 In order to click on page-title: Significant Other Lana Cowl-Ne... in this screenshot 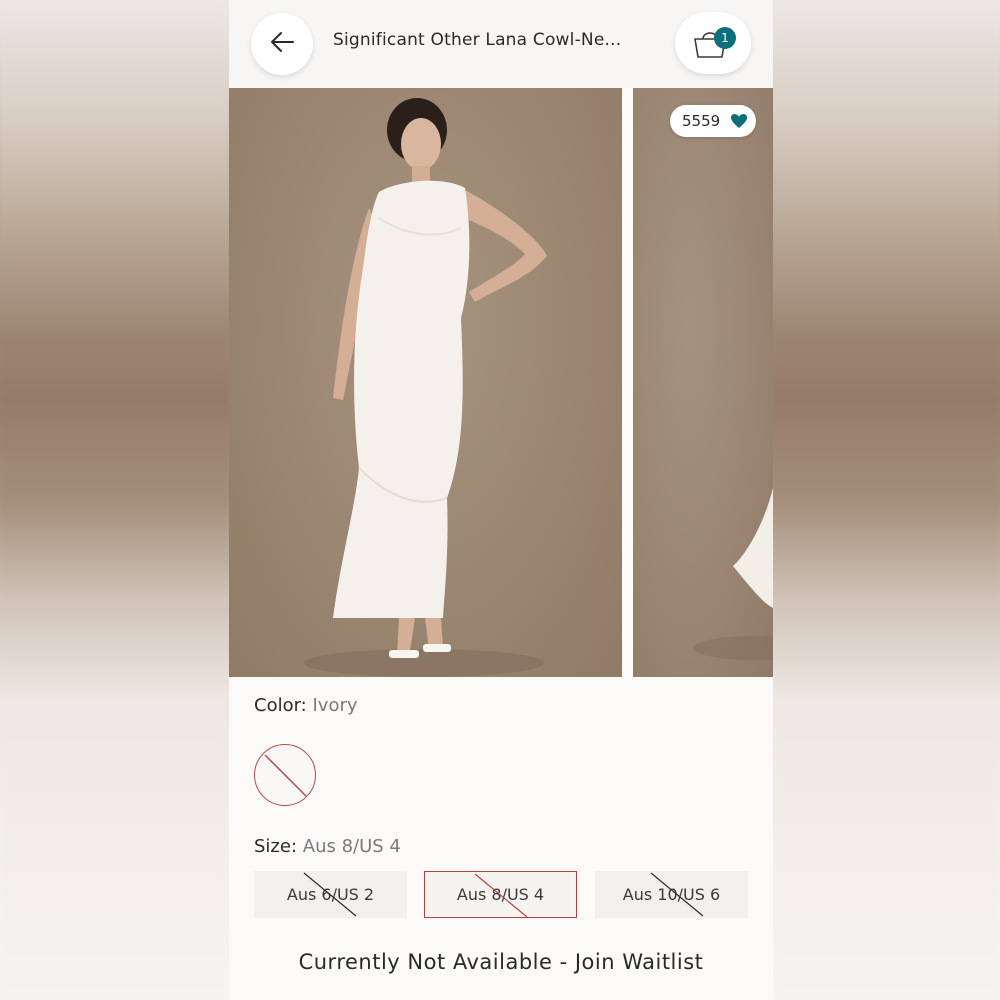, I will do `click(477, 40)`.